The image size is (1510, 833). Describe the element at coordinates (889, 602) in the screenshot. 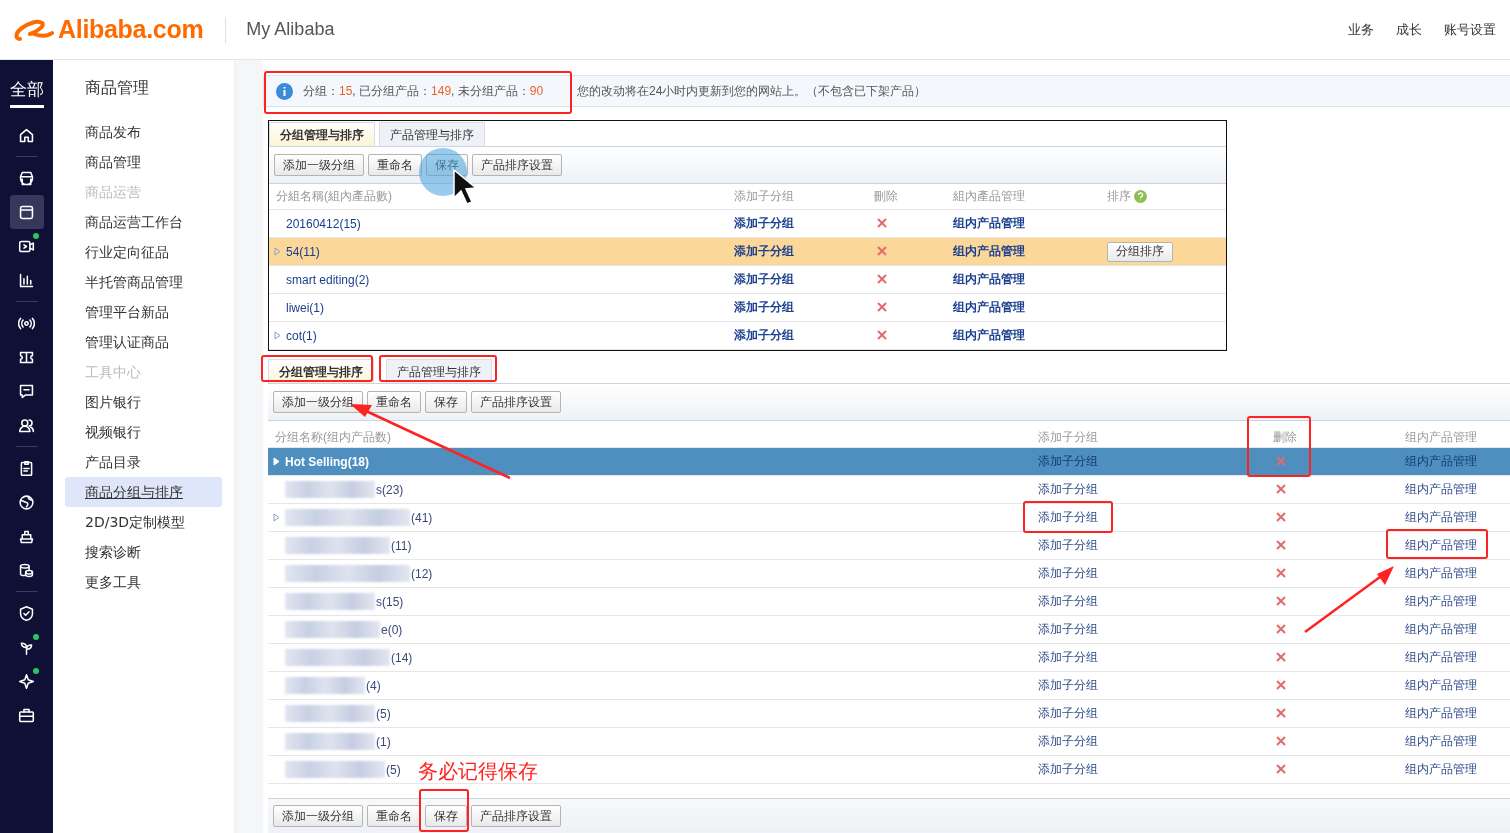

I see `table-row: s(15) 添加子分组 组内产品管理` at that location.